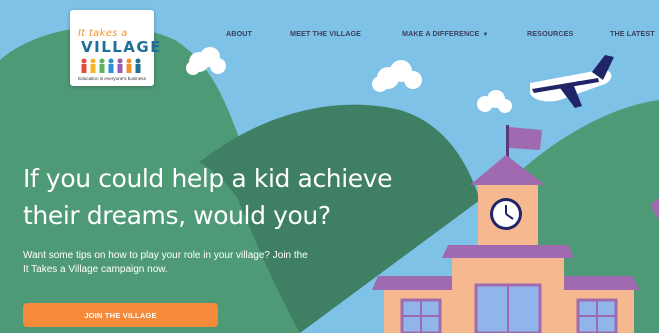 Image resolution: width=659 pixels, height=333 pixels. Describe the element at coordinates (441, 33) in the screenshot. I see `nav-item-label: MAKE A DIFFERENCE` at that location.